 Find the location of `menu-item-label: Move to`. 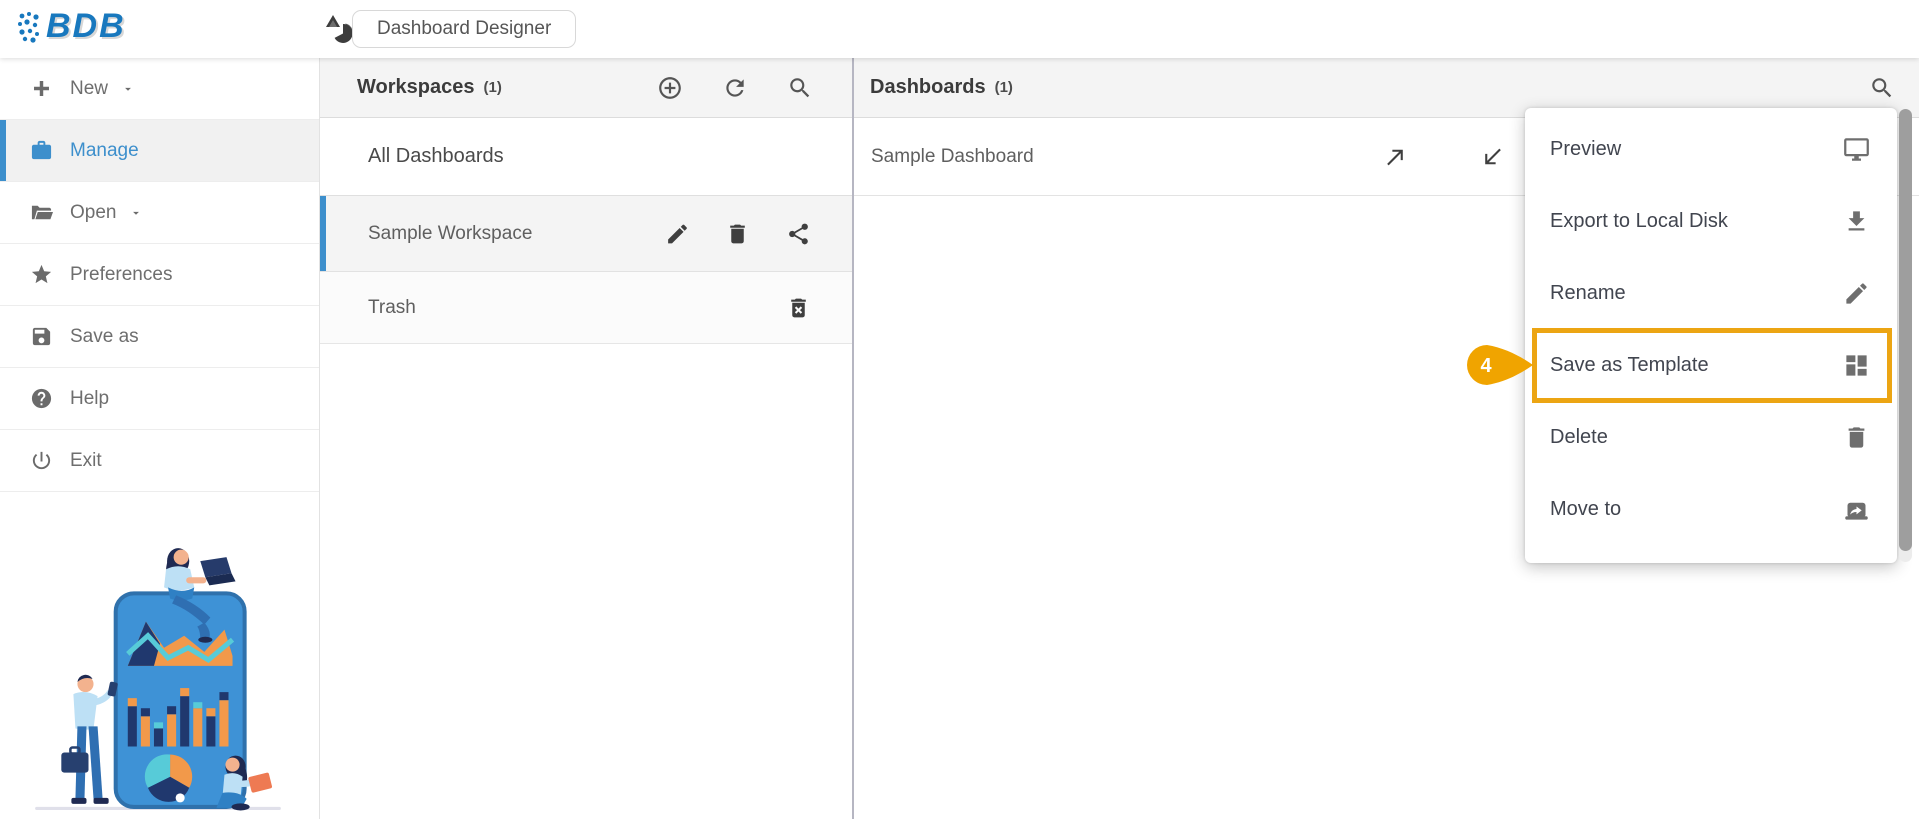

menu-item-label: Move to is located at coordinates (1586, 508).